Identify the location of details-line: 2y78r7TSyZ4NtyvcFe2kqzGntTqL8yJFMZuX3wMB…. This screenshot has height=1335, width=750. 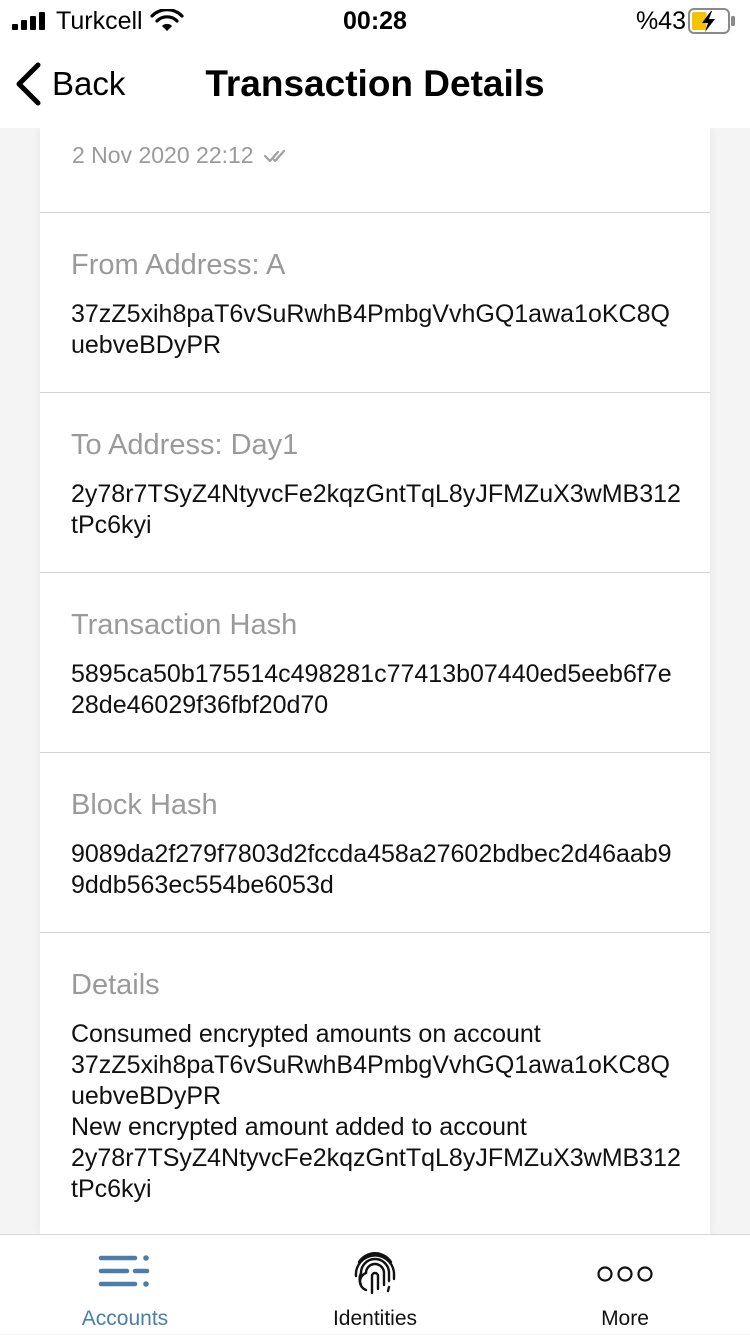
(376, 1173).